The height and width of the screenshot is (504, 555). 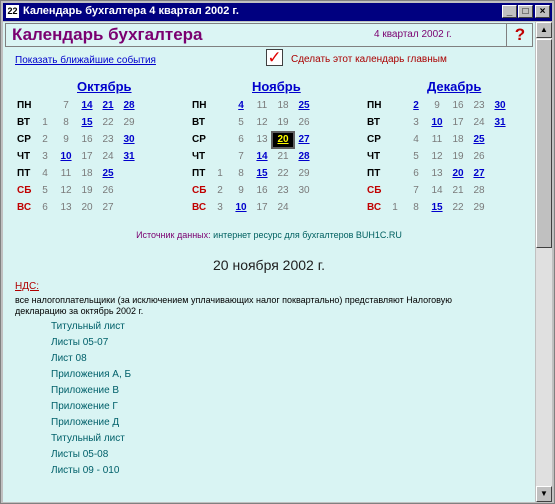 What do you see at coordinates (27, 286) in the screenshot?
I see `tax-heading: НДС:` at bounding box center [27, 286].